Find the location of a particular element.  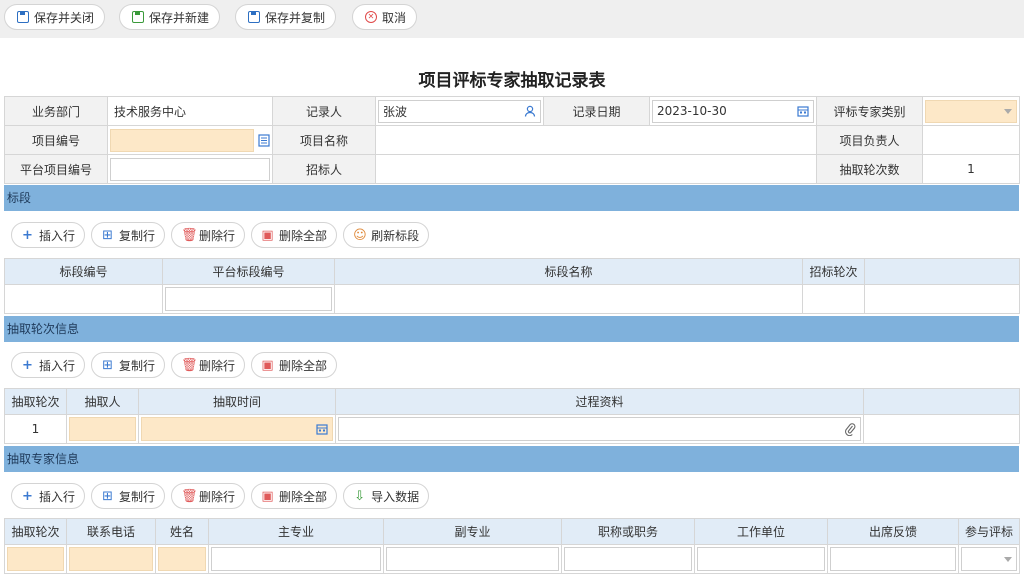

col-header is located at coordinates (942, 271).